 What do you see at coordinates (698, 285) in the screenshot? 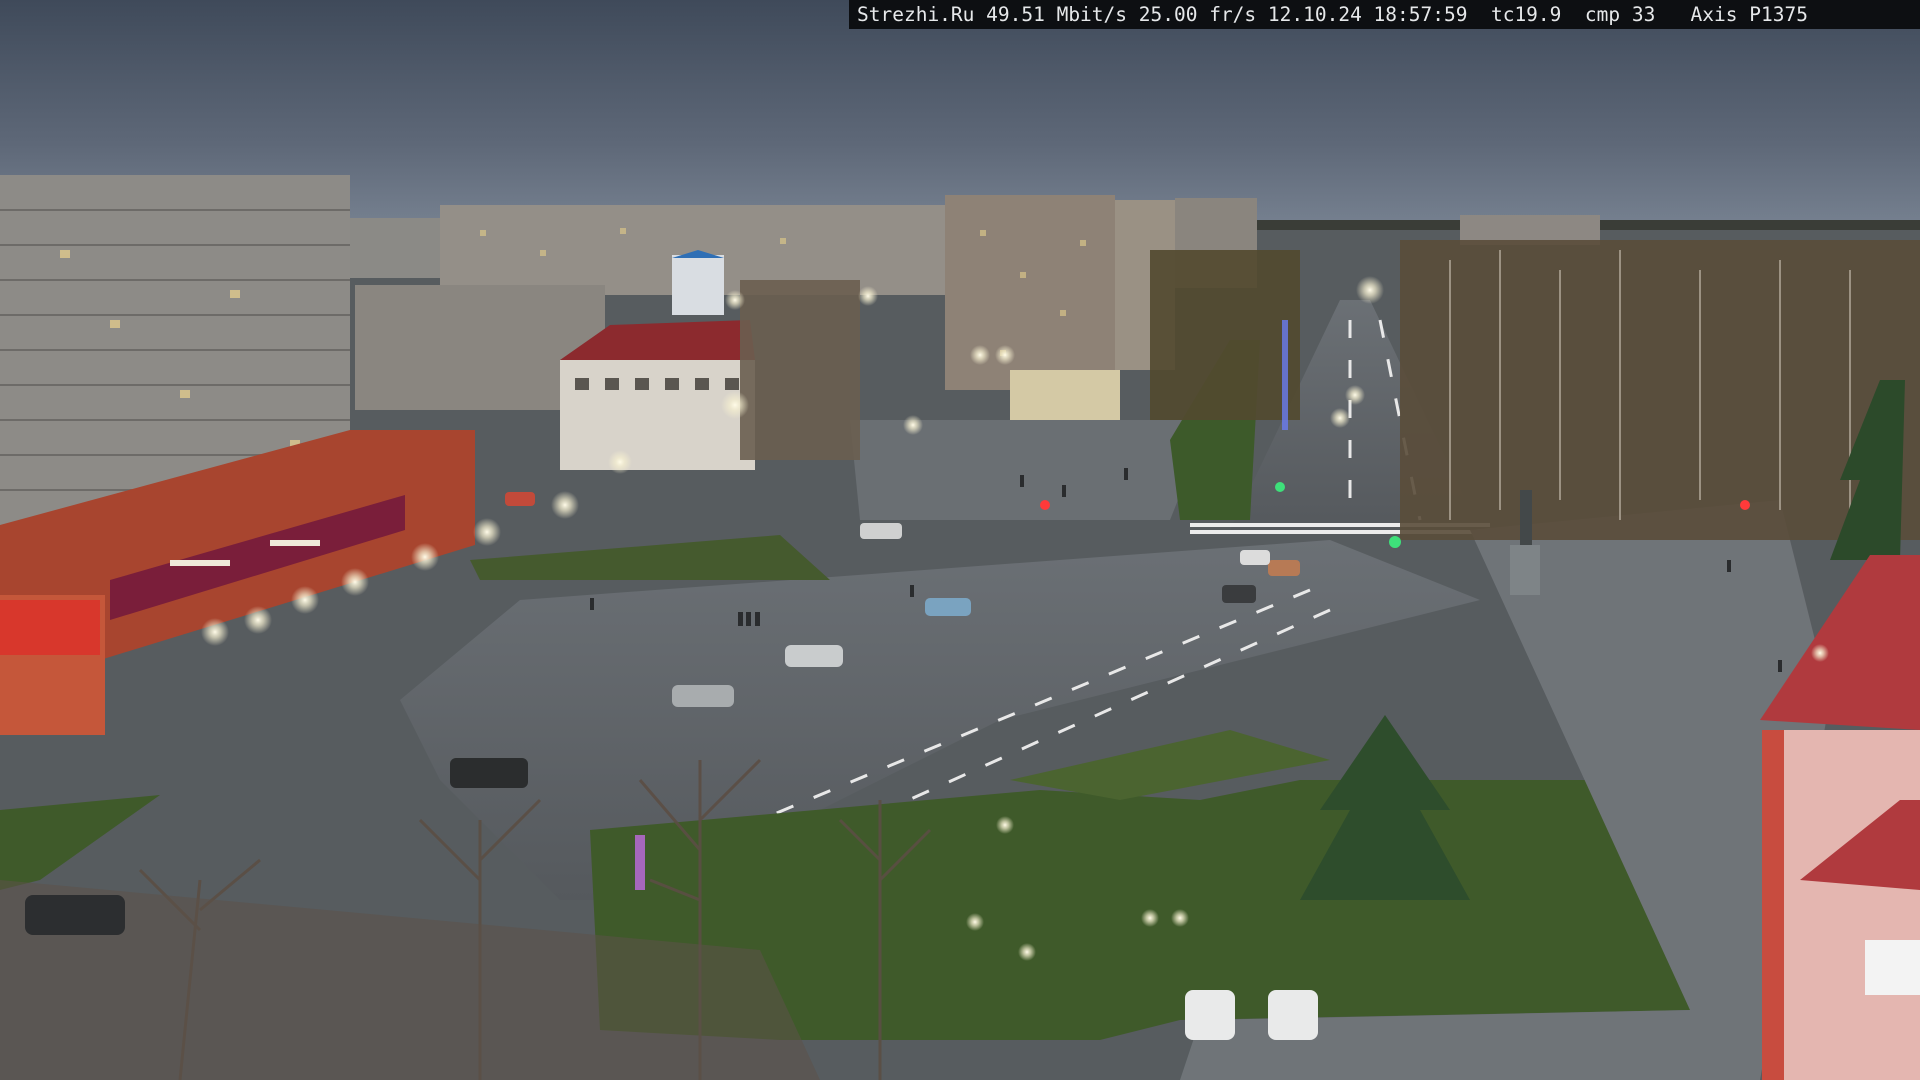
I see `white-tower` at bounding box center [698, 285].